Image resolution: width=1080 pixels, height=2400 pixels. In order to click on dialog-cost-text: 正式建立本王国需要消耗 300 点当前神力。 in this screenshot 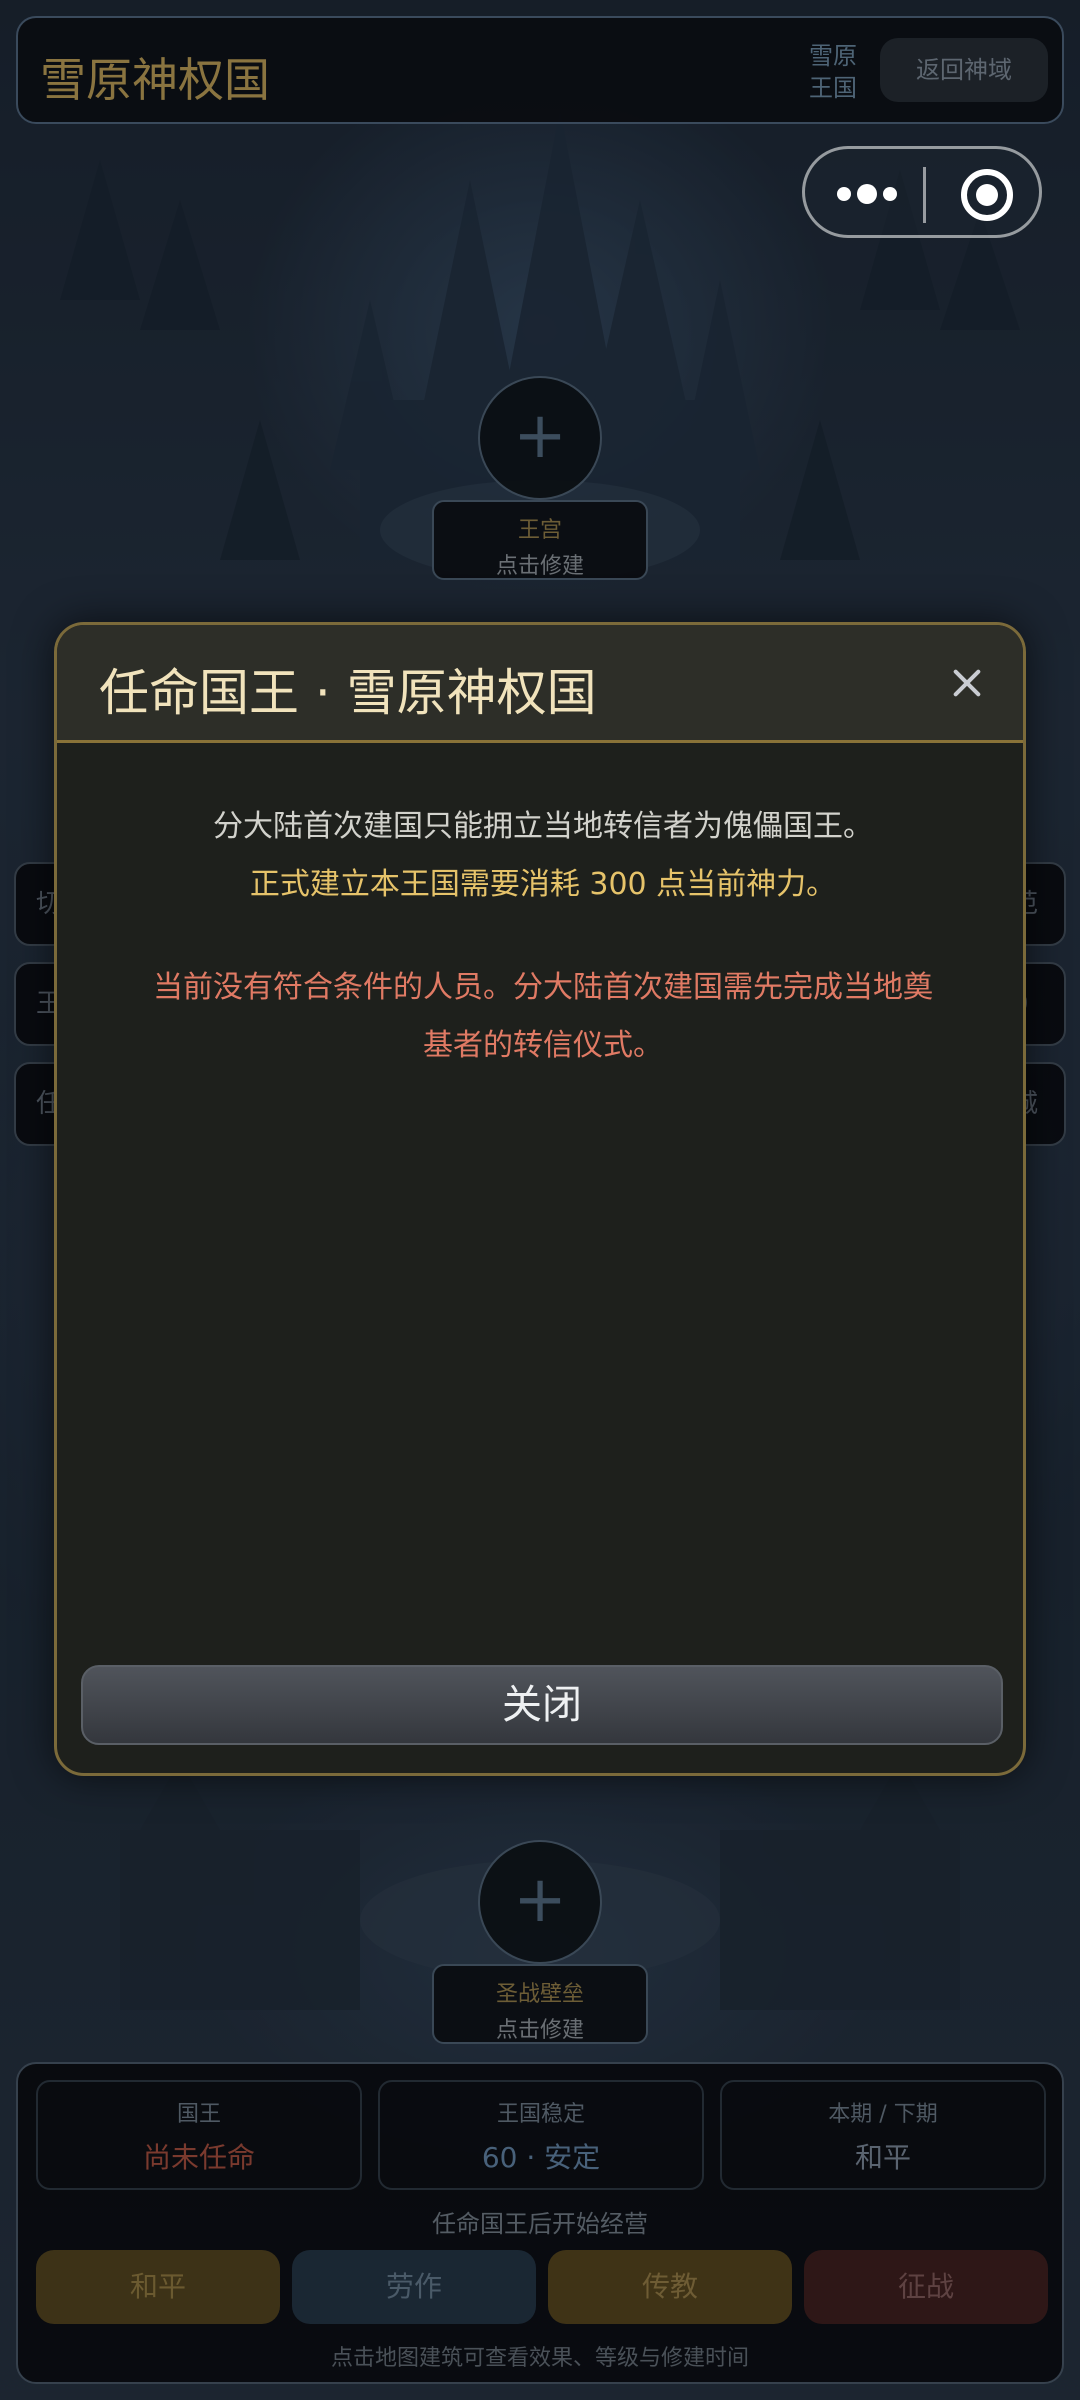, I will do `click(543, 884)`.